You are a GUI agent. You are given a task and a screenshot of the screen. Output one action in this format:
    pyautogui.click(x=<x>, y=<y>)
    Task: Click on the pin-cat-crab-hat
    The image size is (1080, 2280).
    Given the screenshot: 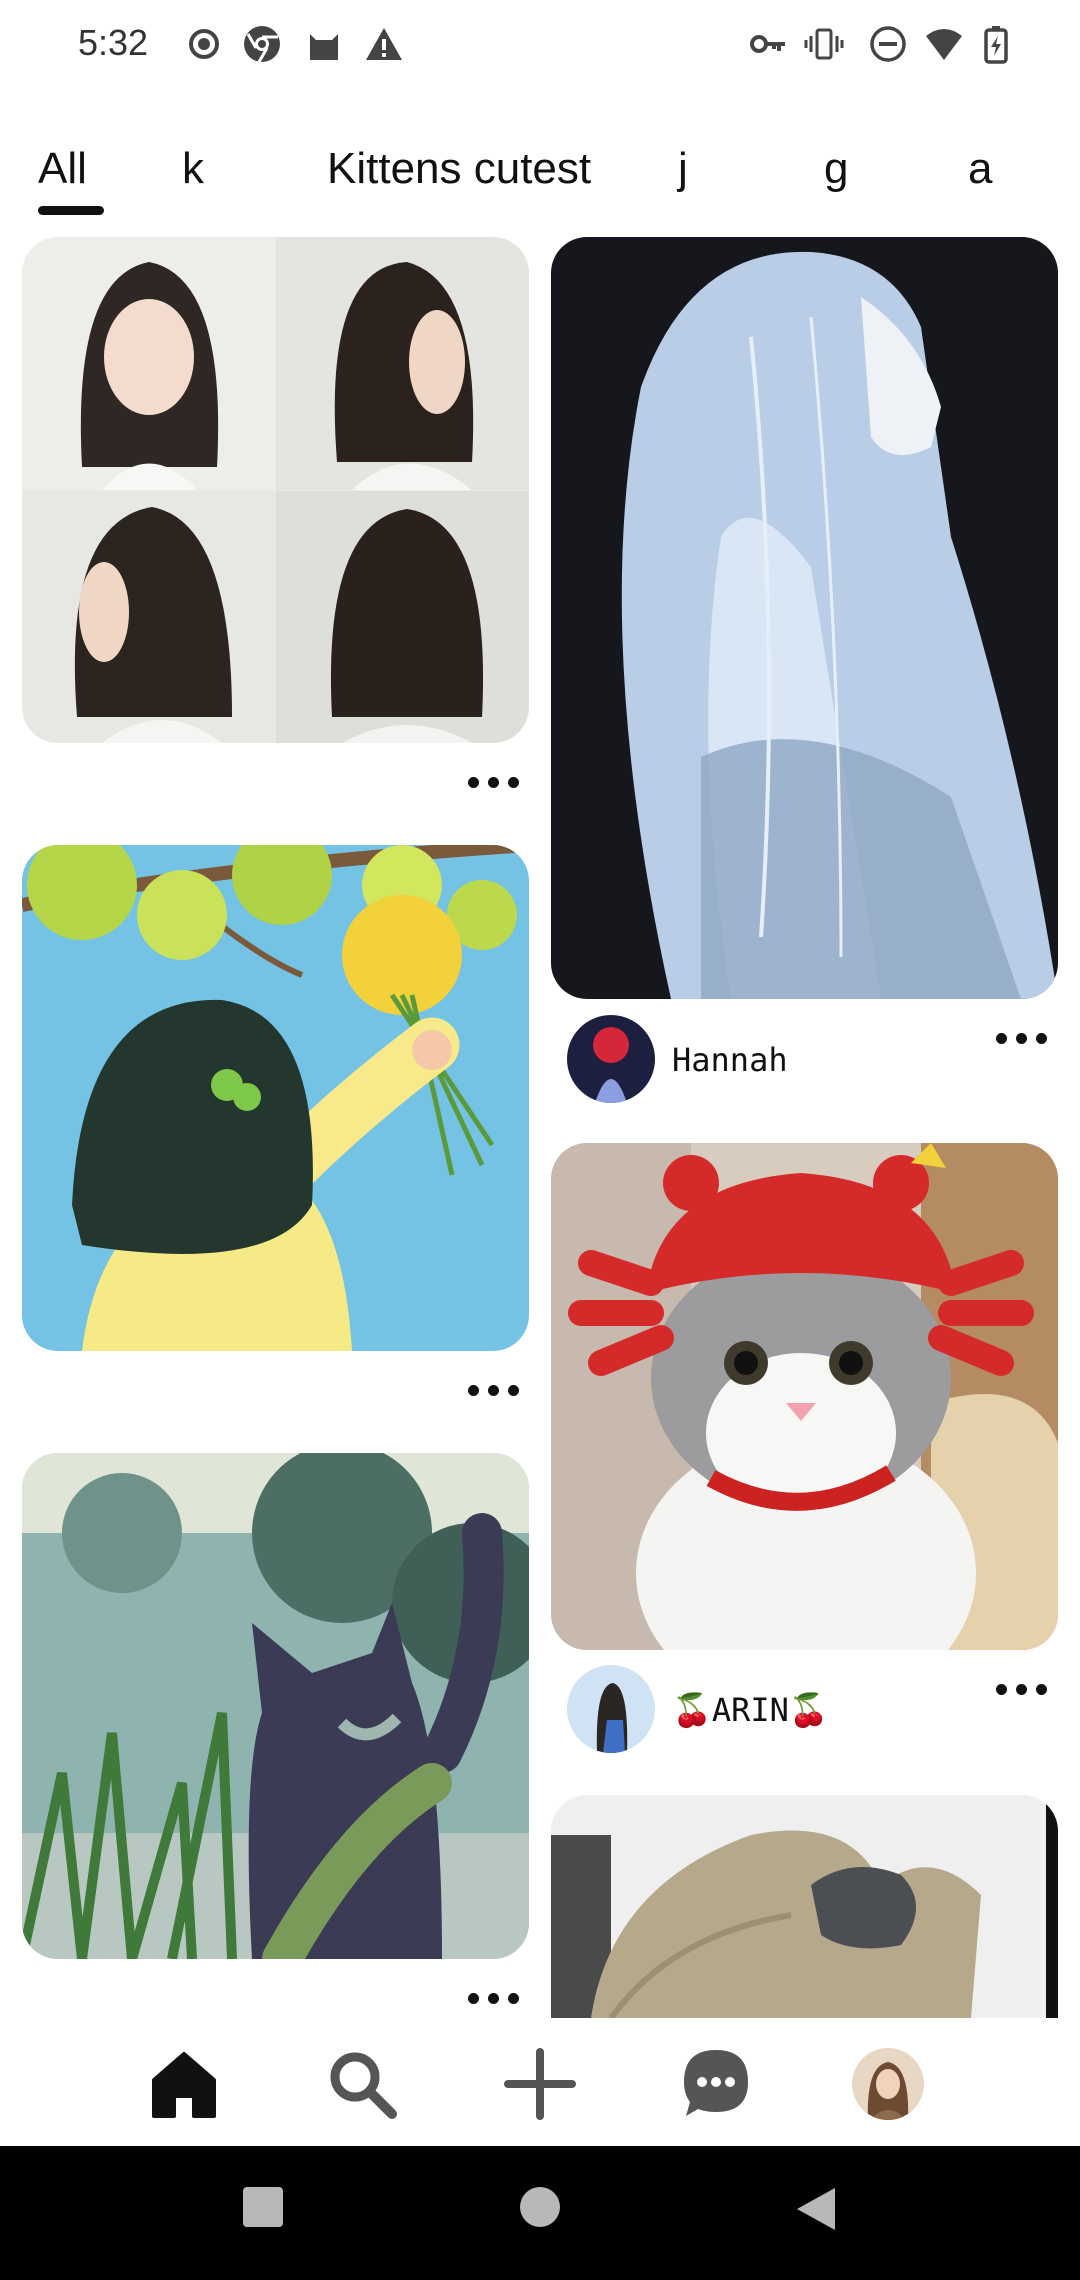 What is the action you would take?
    pyautogui.click(x=804, y=1396)
    